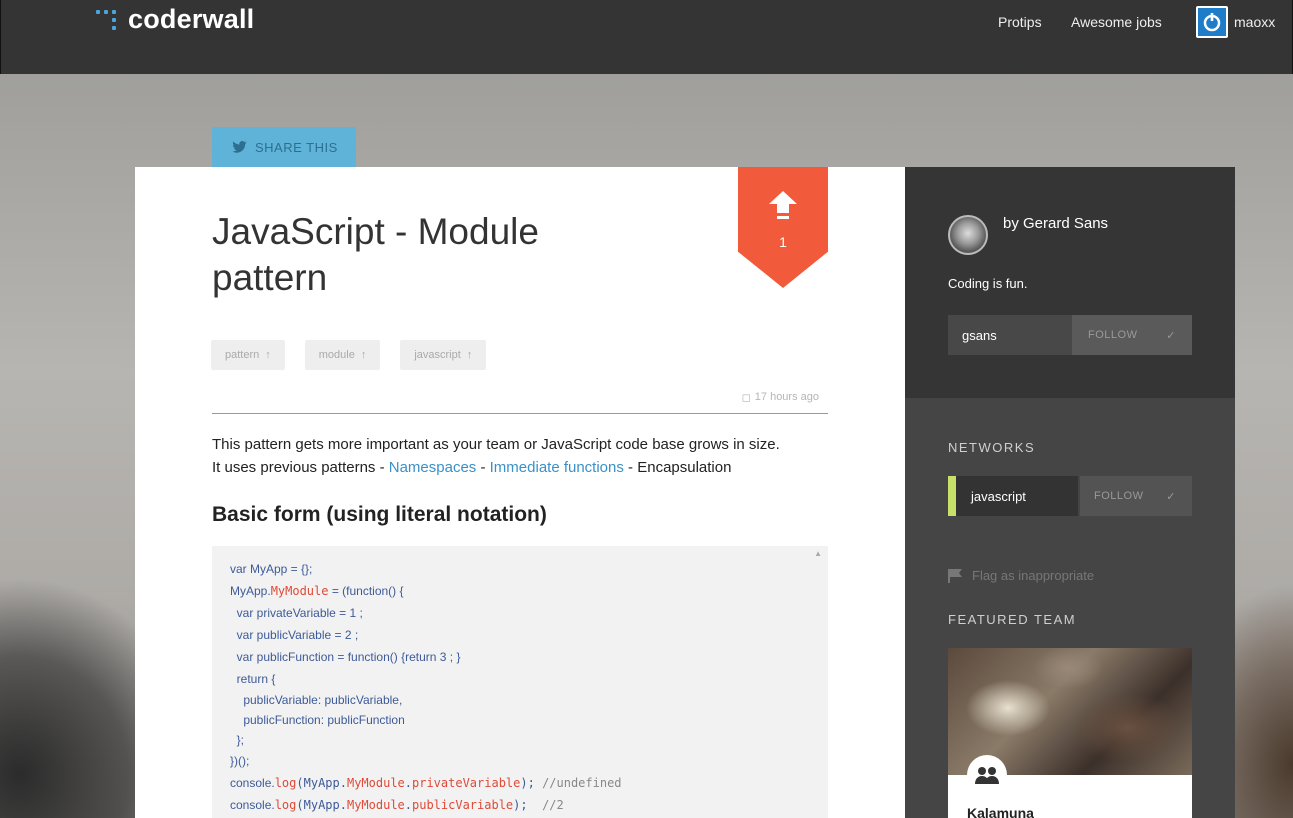  I want to click on code-token: privateVariable, so click(466, 783).